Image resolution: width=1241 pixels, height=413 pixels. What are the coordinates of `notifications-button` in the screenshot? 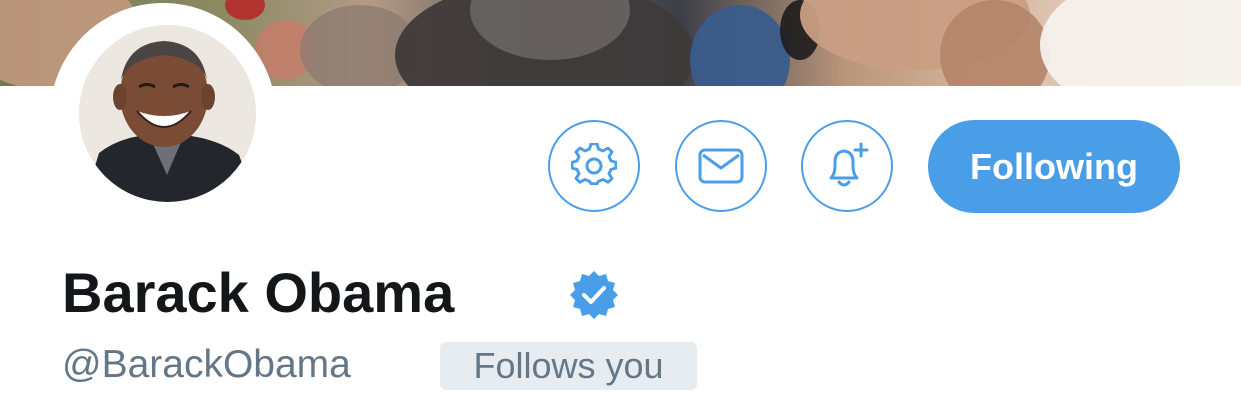 It's located at (847, 166).